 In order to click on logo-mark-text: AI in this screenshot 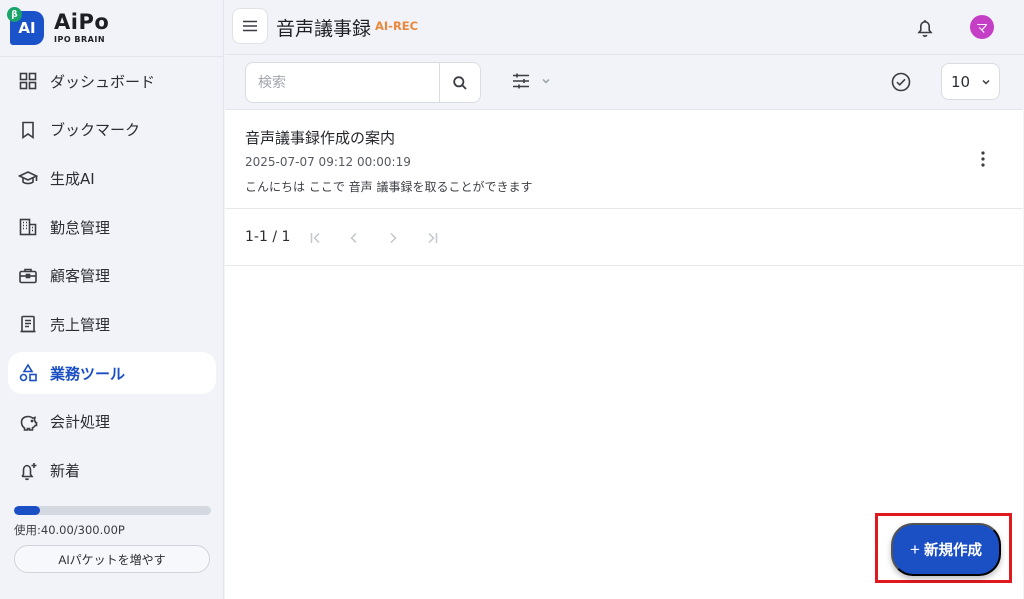, I will do `click(27, 28)`.